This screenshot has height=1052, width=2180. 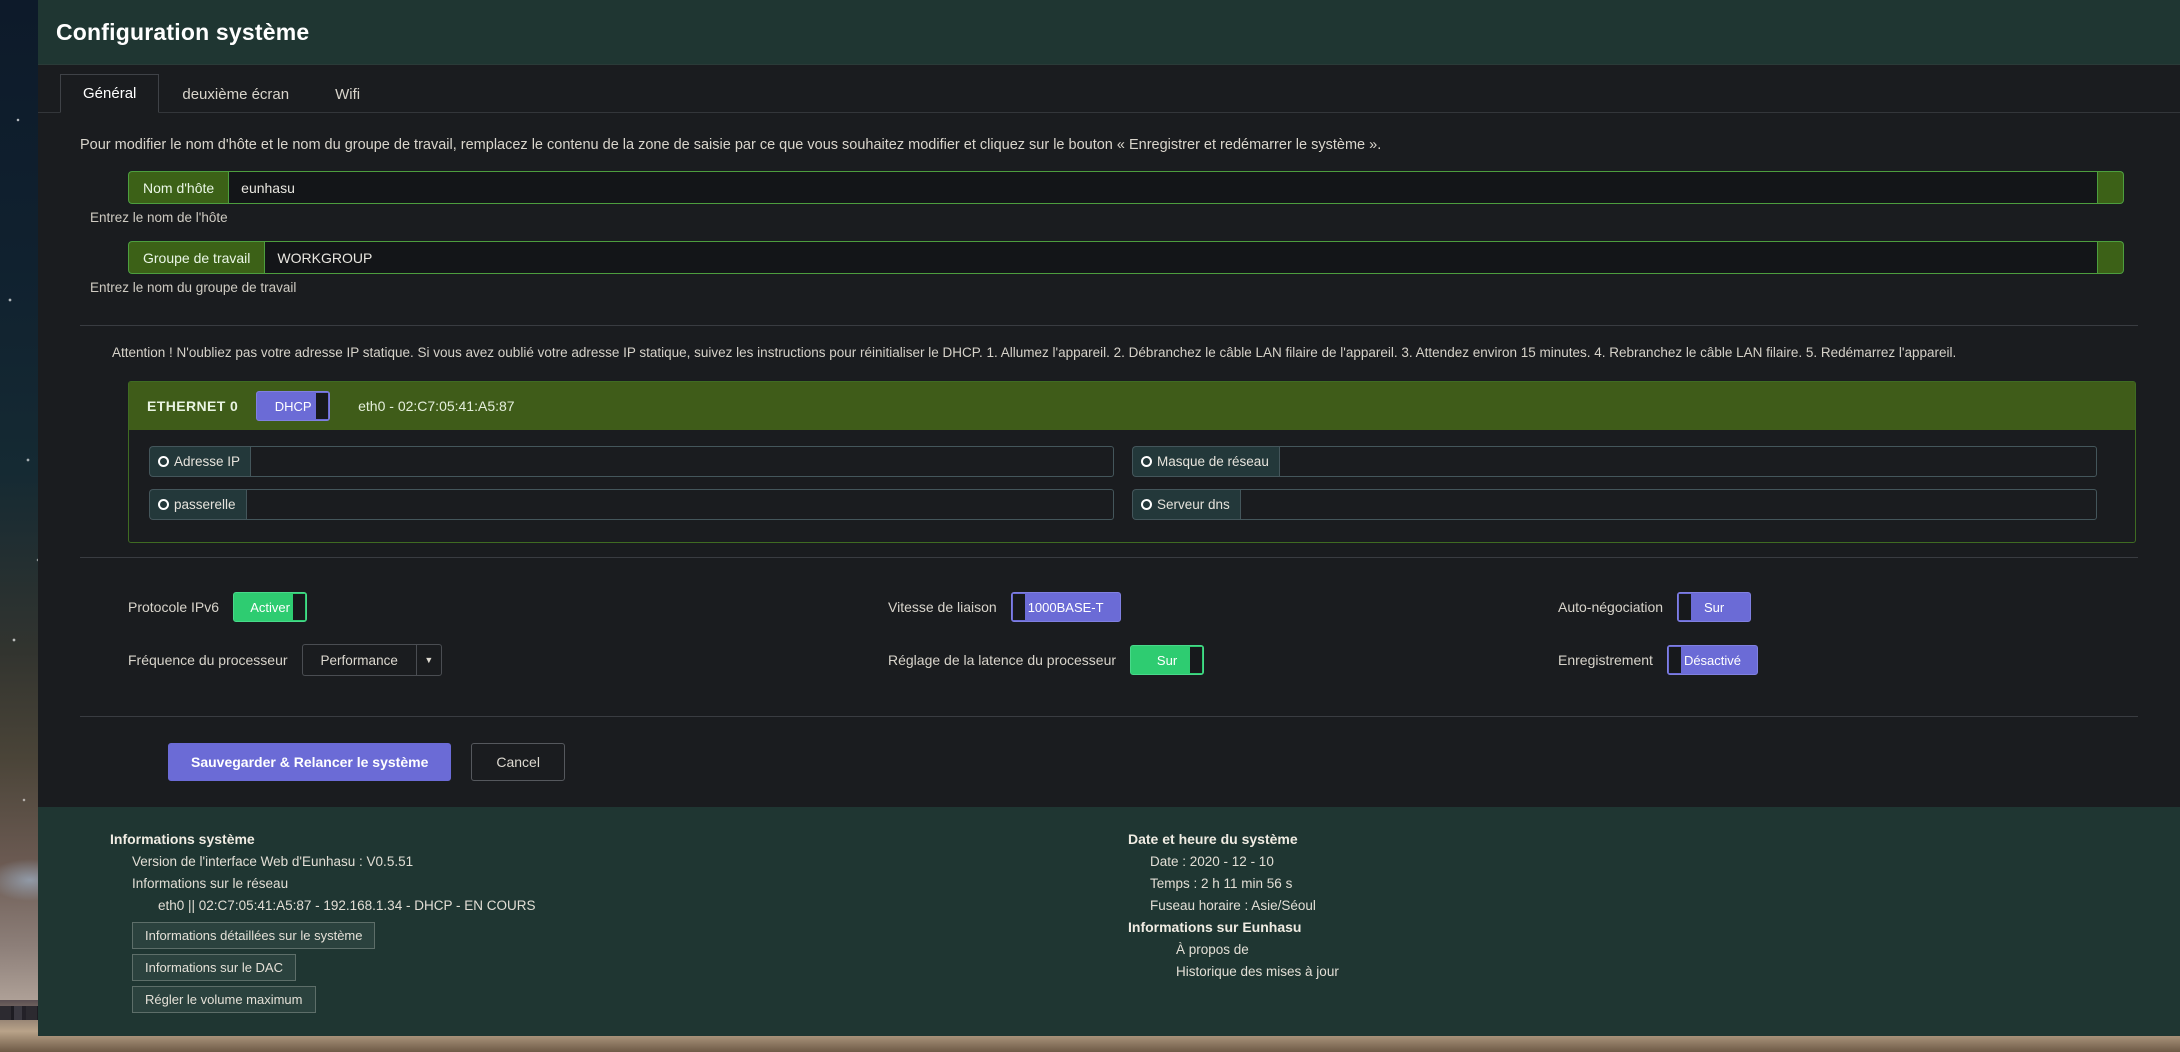 What do you see at coordinates (207, 462) in the screenshot?
I see `ip-address-label: Adresse IP` at bounding box center [207, 462].